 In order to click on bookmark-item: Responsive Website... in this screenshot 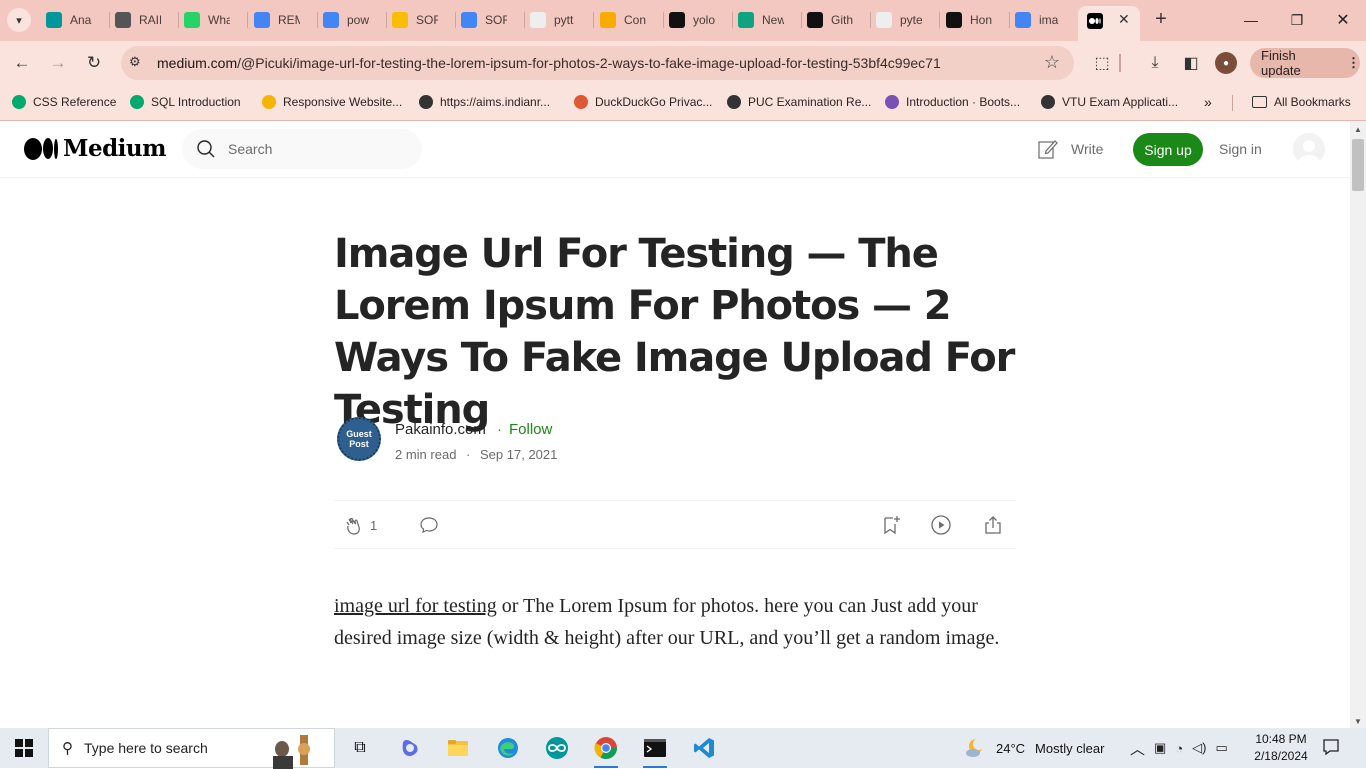, I will do `click(332, 102)`.